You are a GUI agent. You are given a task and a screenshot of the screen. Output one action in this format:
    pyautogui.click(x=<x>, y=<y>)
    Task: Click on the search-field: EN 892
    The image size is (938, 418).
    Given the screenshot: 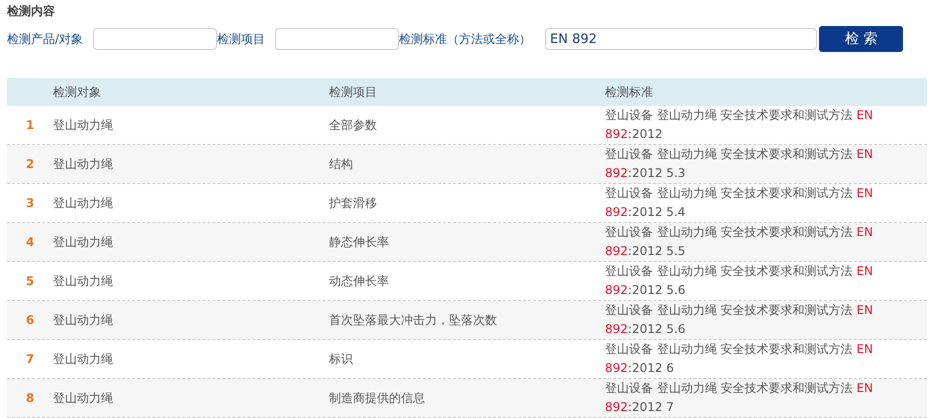 What is the action you would take?
    pyautogui.click(x=681, y=39)
    